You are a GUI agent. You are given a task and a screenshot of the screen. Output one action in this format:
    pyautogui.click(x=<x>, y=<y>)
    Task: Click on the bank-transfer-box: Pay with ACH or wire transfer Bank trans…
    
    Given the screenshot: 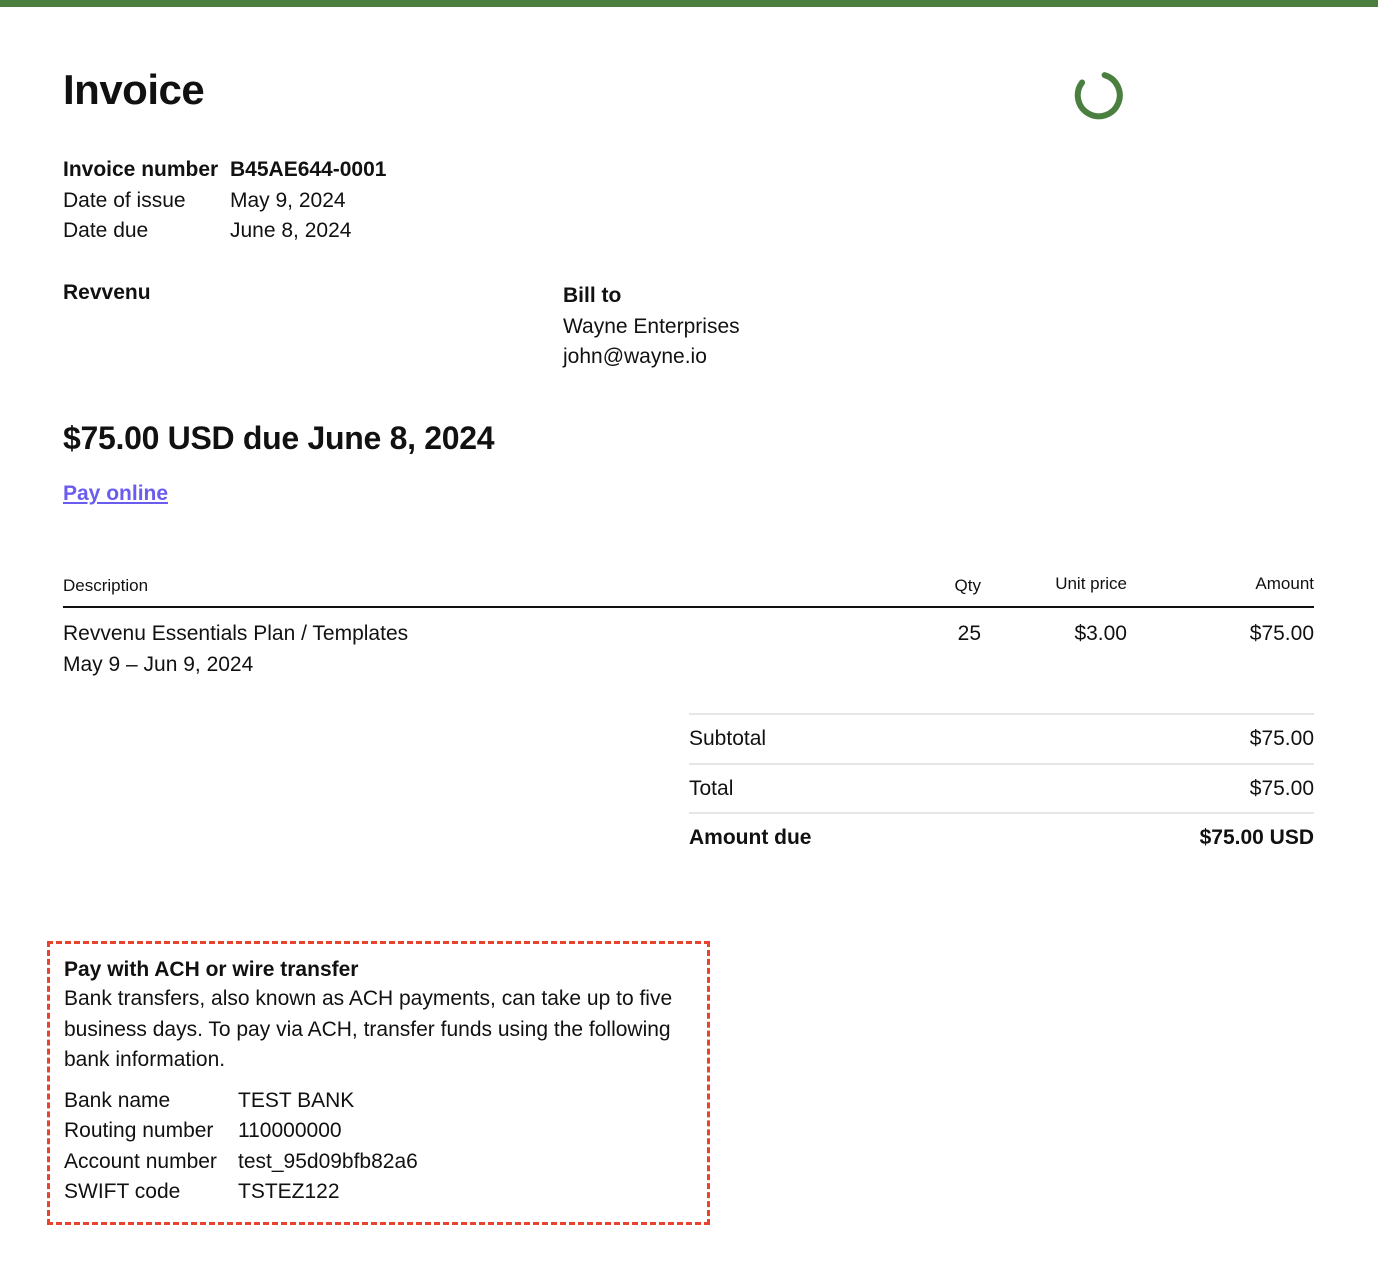 What is the action you would take?
    pyautogui.click(x=378, y=1083)
    